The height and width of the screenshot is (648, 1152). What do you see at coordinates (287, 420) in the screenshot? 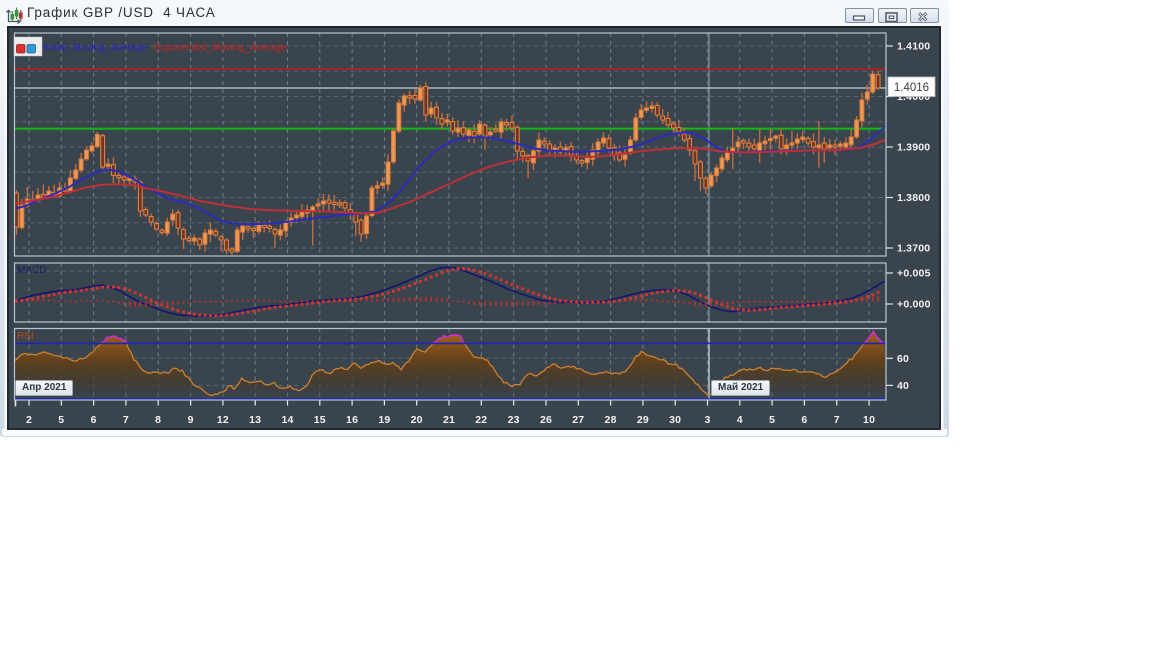
I see `svg-text: 14` at bounding box center [287, 420].